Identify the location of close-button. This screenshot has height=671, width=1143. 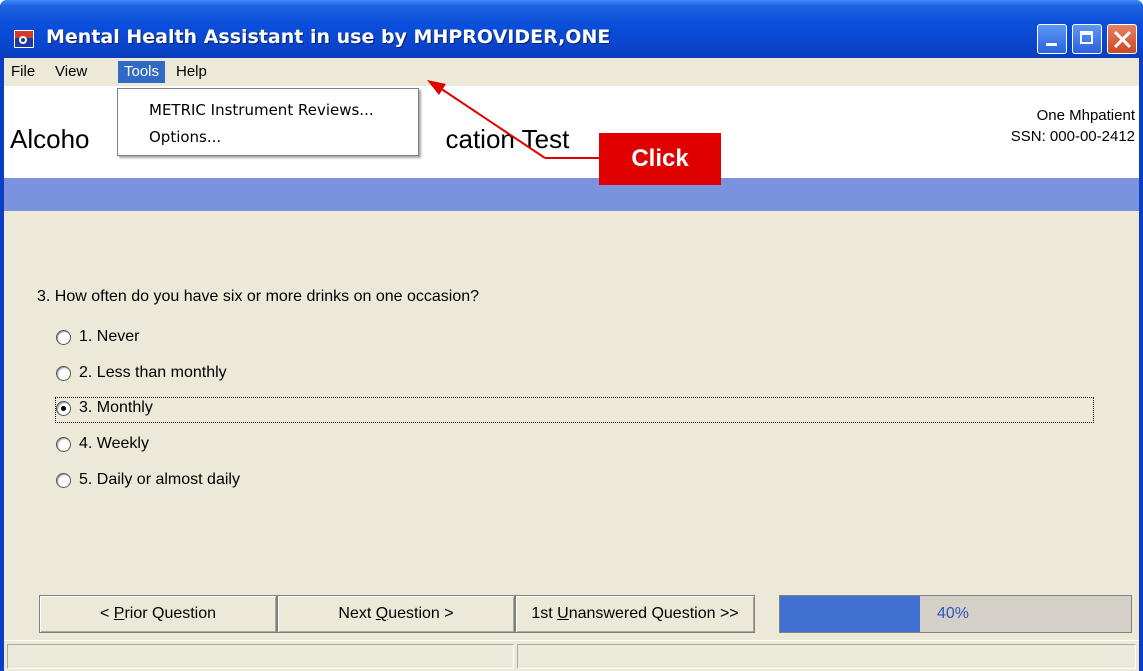
(1122, 39).